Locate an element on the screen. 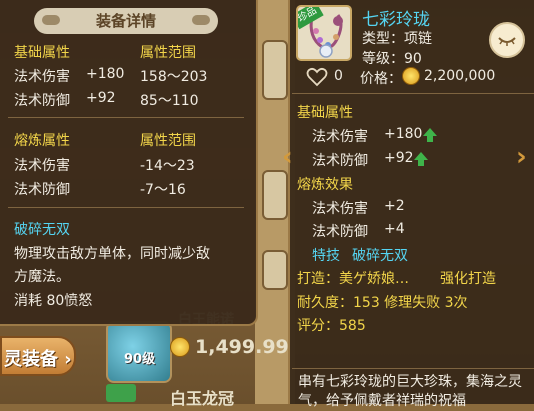  like-count: 0 is located at coordinates (338, 76).